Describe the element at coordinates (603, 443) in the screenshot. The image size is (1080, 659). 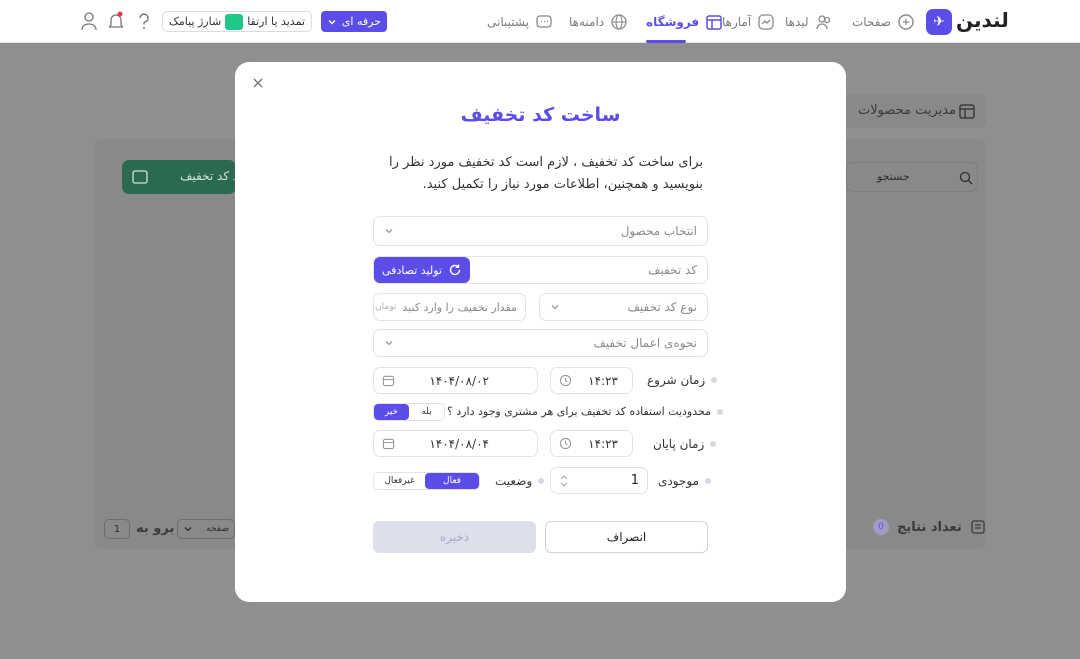
I see `end-time-value: ۱۴:۲۳` at that location.